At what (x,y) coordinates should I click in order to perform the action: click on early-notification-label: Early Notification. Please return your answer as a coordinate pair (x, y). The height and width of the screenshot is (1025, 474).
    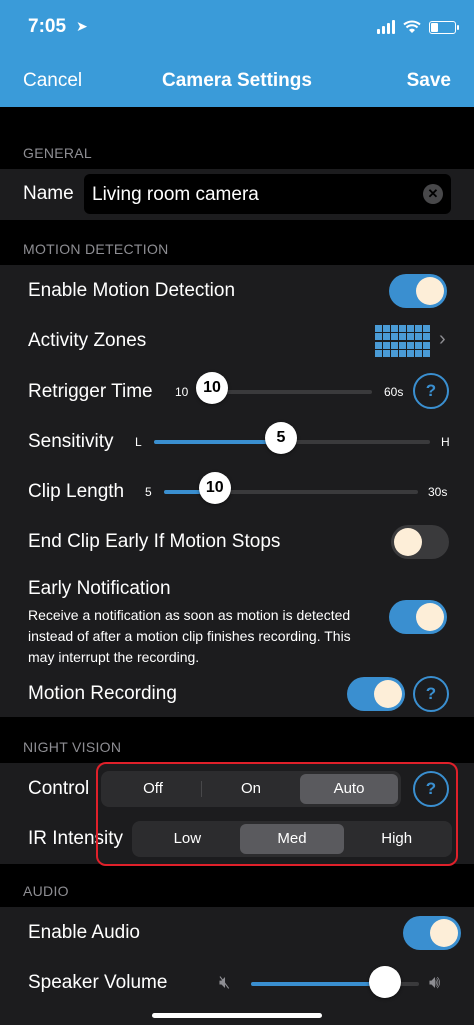
    Looking at the image, I should click on (99, 588).